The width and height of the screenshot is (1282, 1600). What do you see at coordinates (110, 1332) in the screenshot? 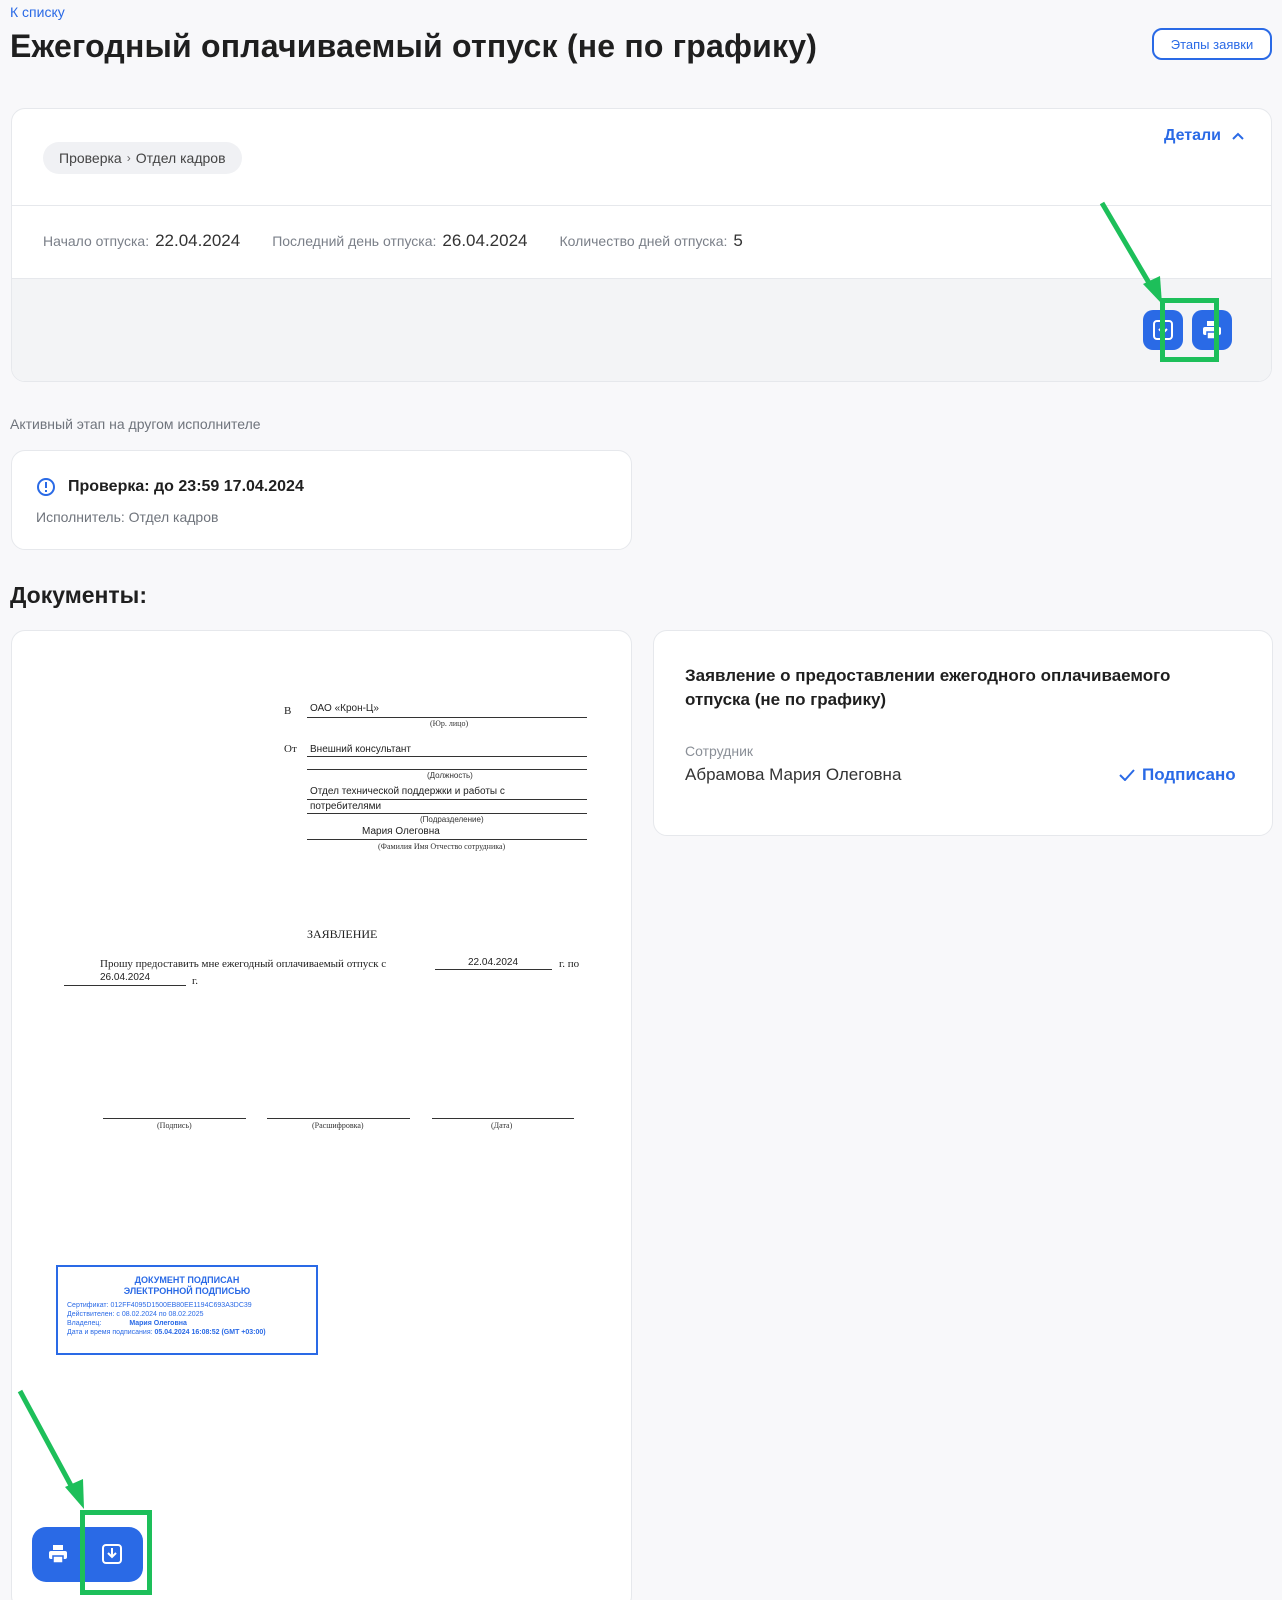
I see `stamp-signed-label: Дата и время подписания:` at bounding box center [110, 1332].